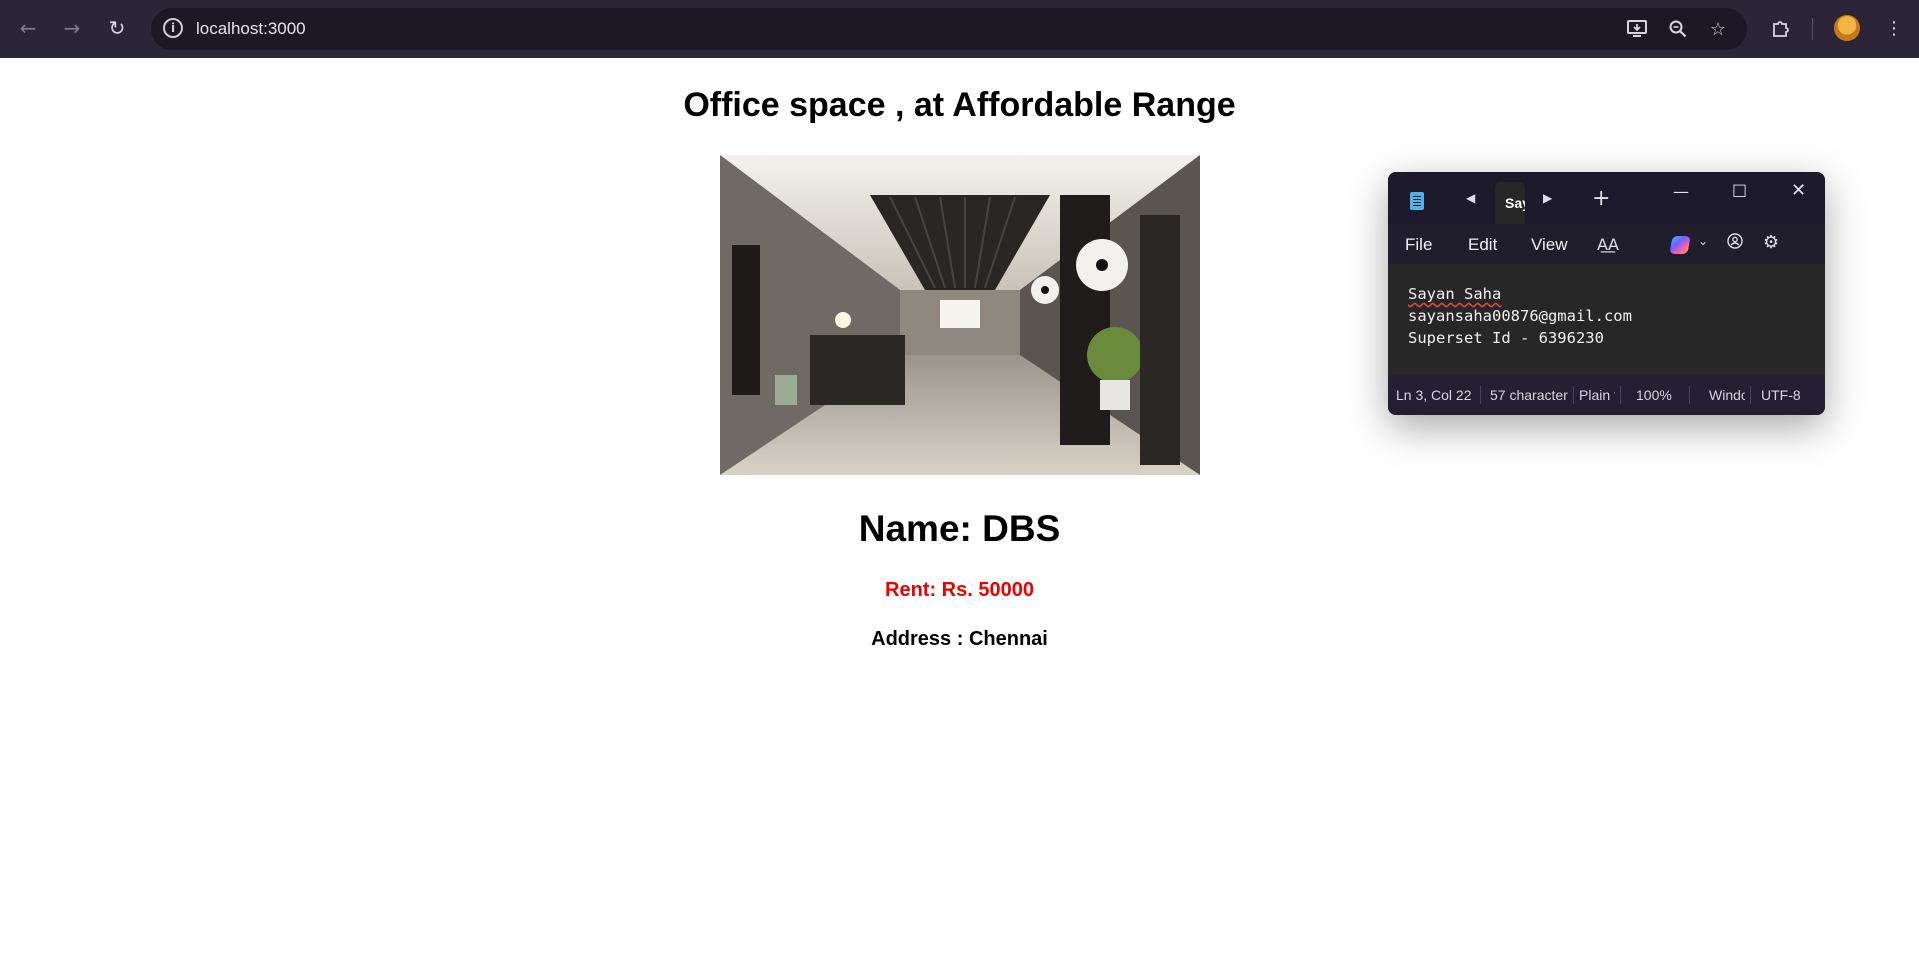 This screenshot has height=963, width=1919. I want to click on editor-line-1: Sayan Saha, so click(1454, 294).